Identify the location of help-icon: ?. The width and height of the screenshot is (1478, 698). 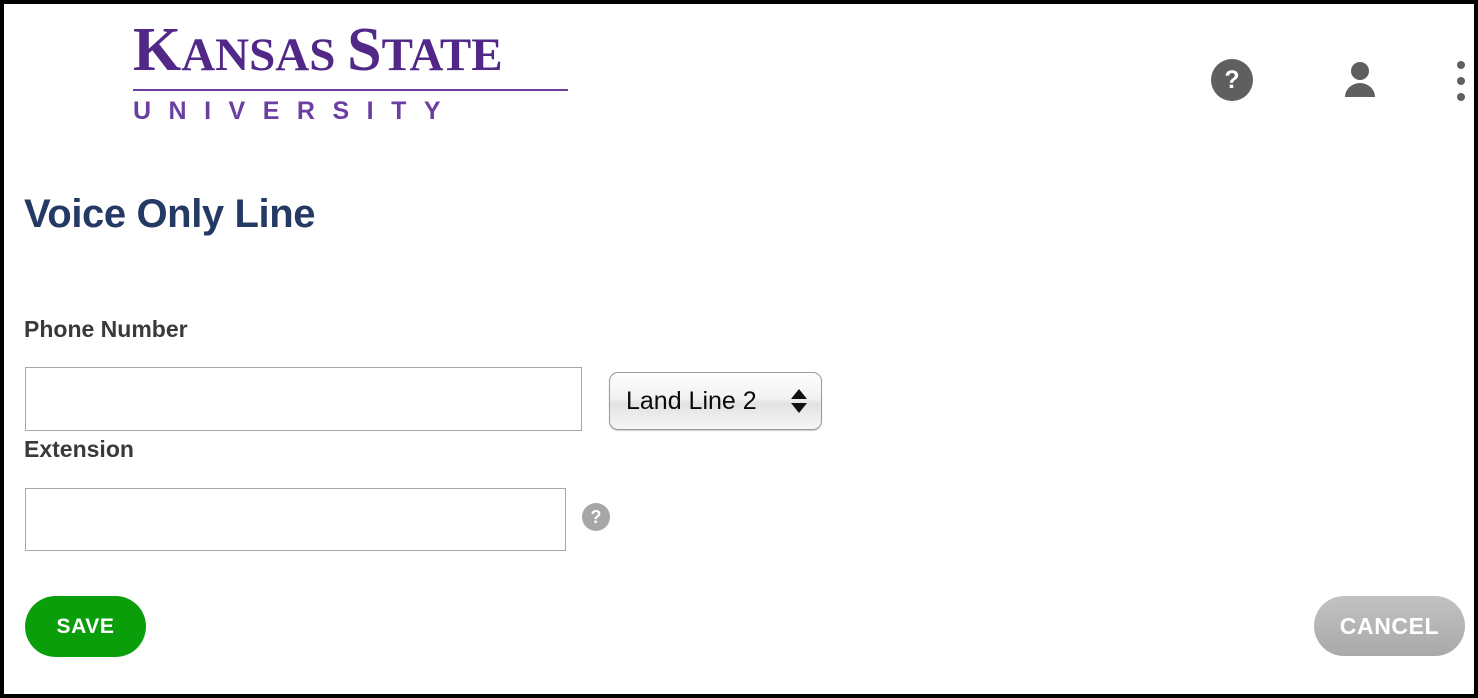
(1232, 80).